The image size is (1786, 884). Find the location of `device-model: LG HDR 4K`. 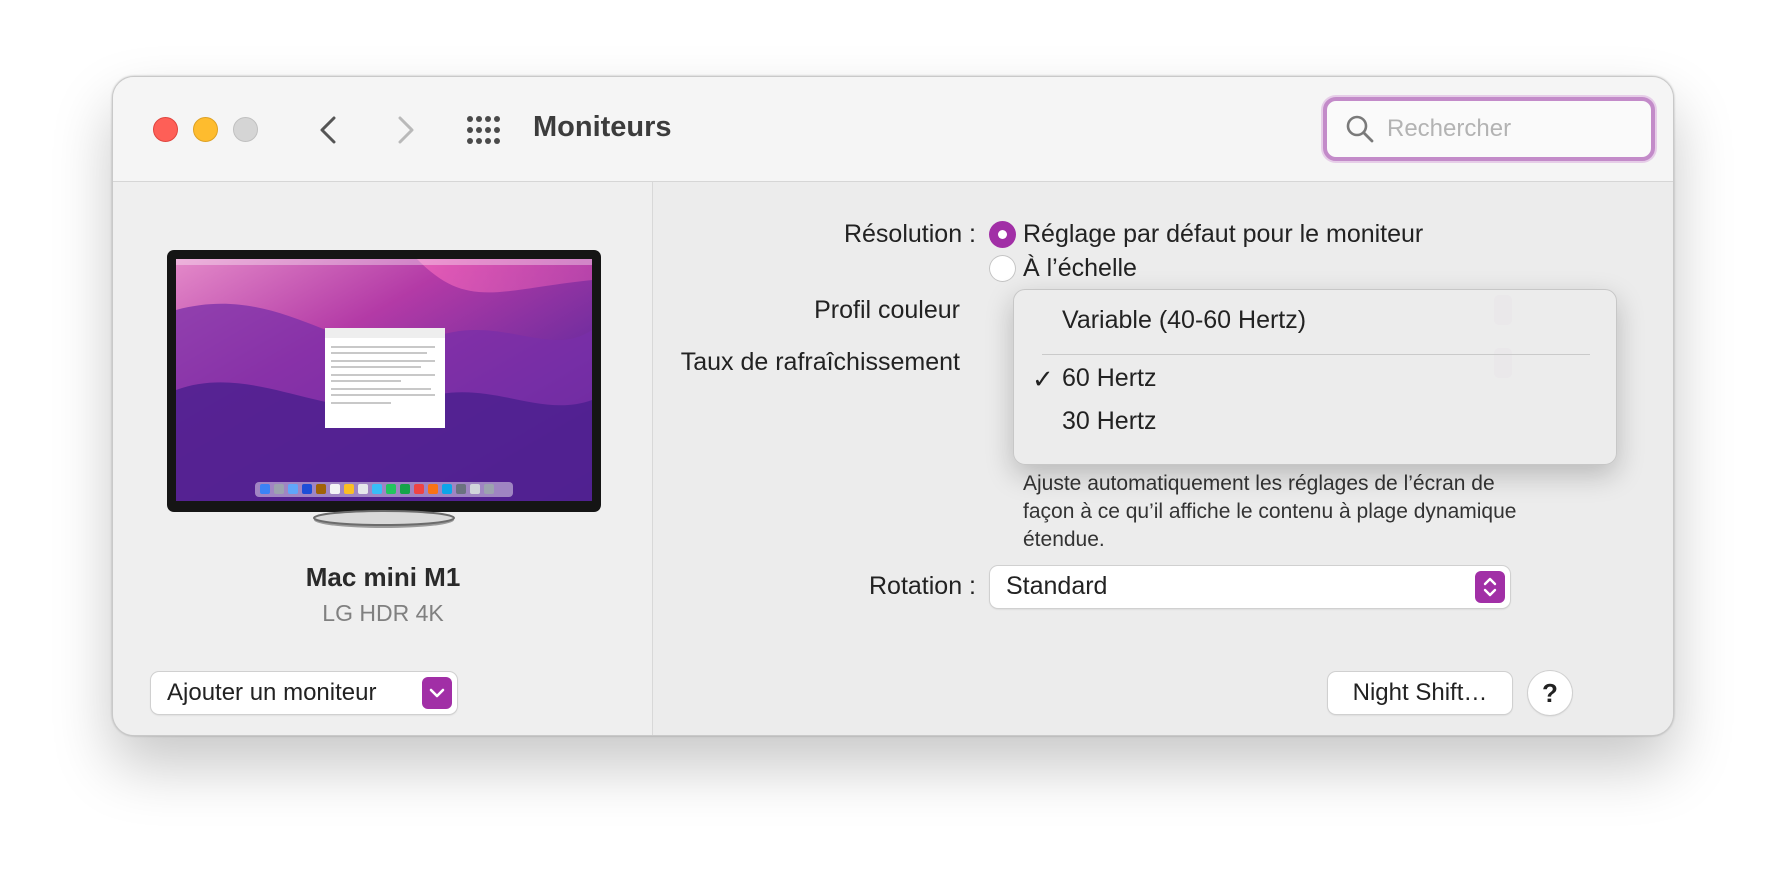

device-model: LG HDR 4K is located at coordinates (383, 613).